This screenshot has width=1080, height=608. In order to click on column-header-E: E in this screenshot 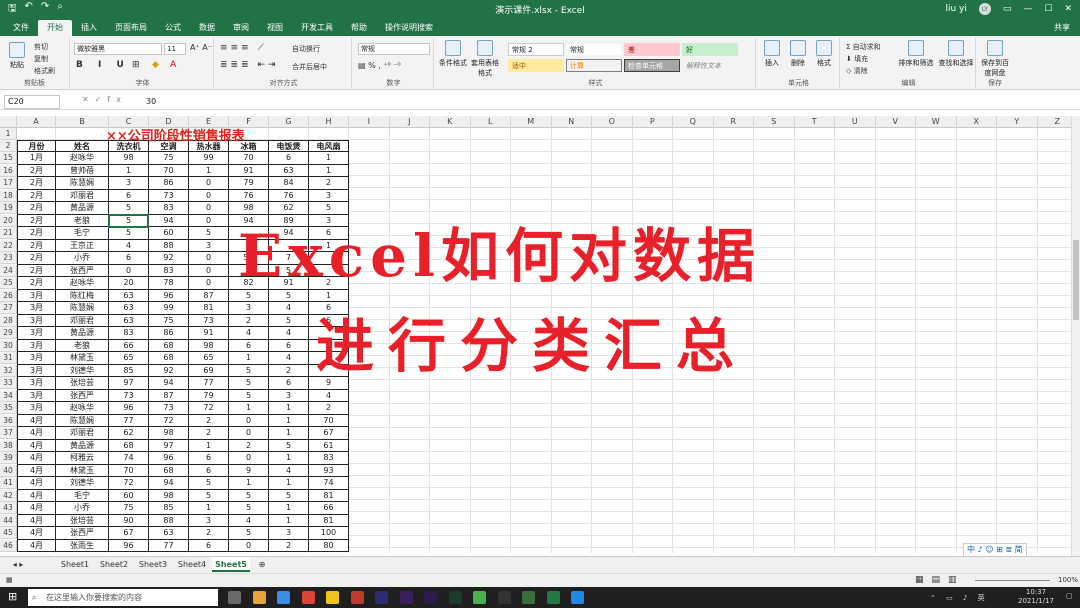, I will do `click(209, 122)`.